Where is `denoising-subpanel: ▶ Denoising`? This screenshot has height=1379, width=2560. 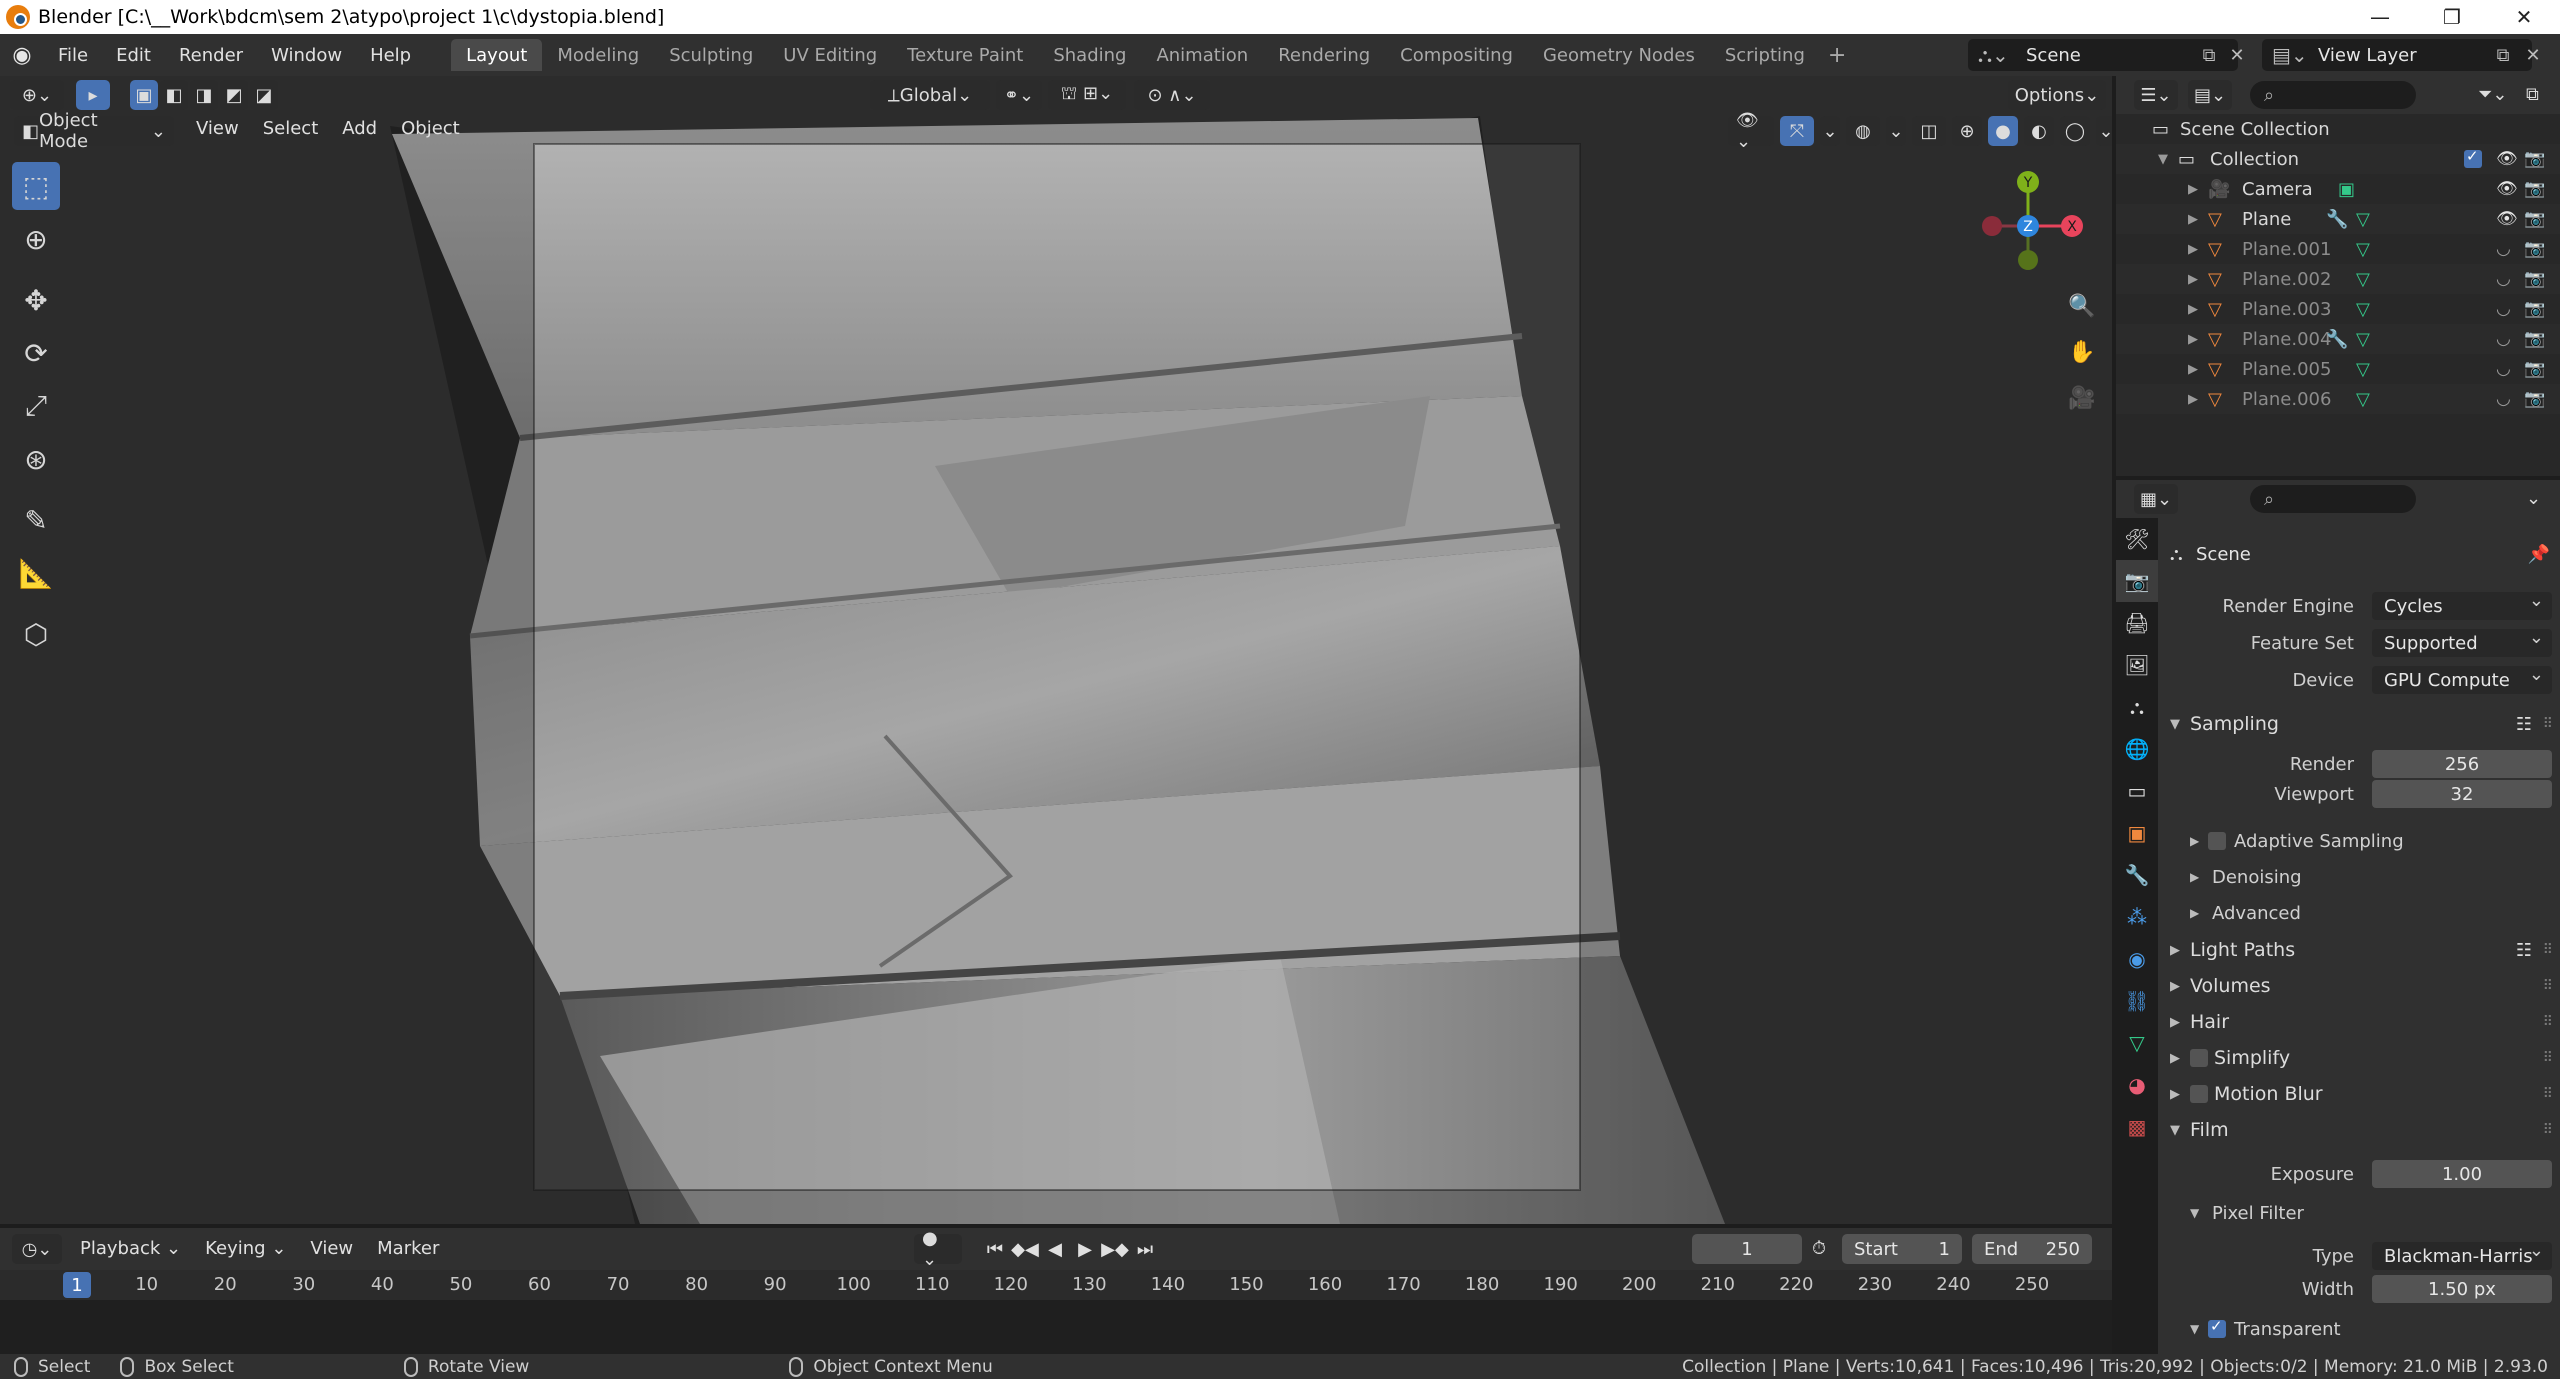
denoising-subpanel: ▶ Denoising is located at coordinates (2359, 877).